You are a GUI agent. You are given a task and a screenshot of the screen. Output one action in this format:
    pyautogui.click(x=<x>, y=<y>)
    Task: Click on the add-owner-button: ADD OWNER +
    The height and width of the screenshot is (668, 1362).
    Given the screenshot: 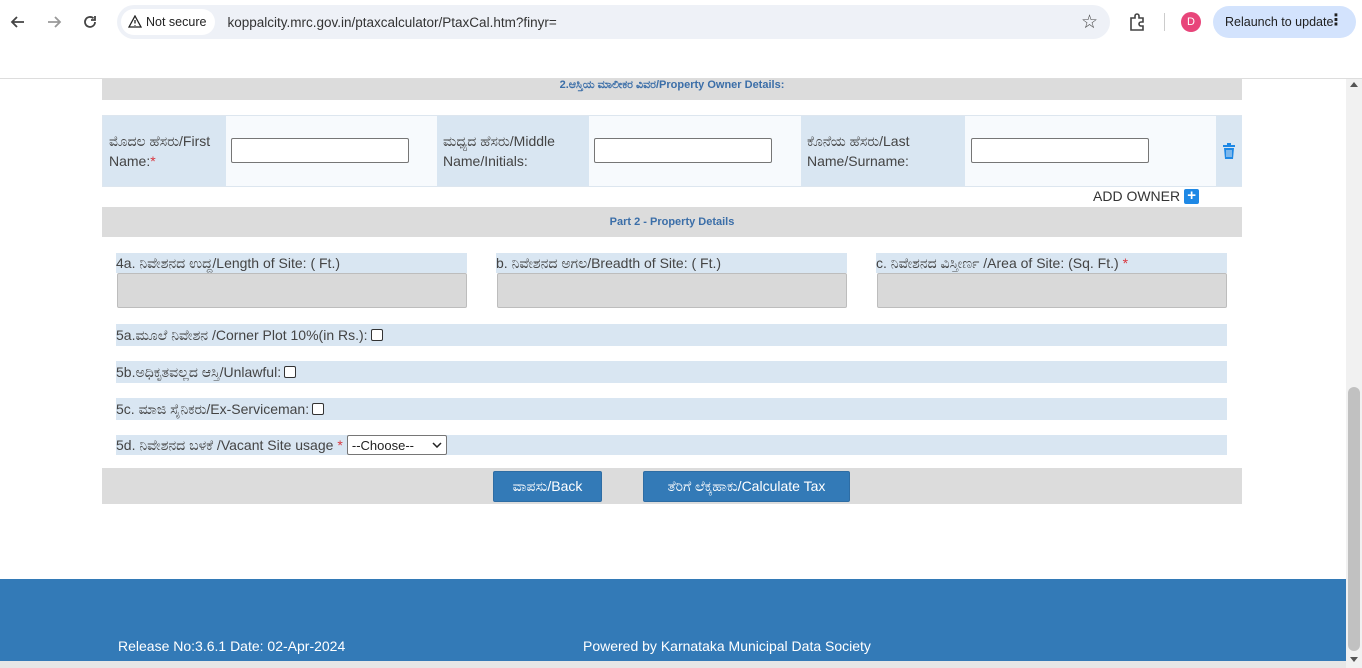 What is the action you would take?
    pyautogui.click(x=1146, y=196)
    